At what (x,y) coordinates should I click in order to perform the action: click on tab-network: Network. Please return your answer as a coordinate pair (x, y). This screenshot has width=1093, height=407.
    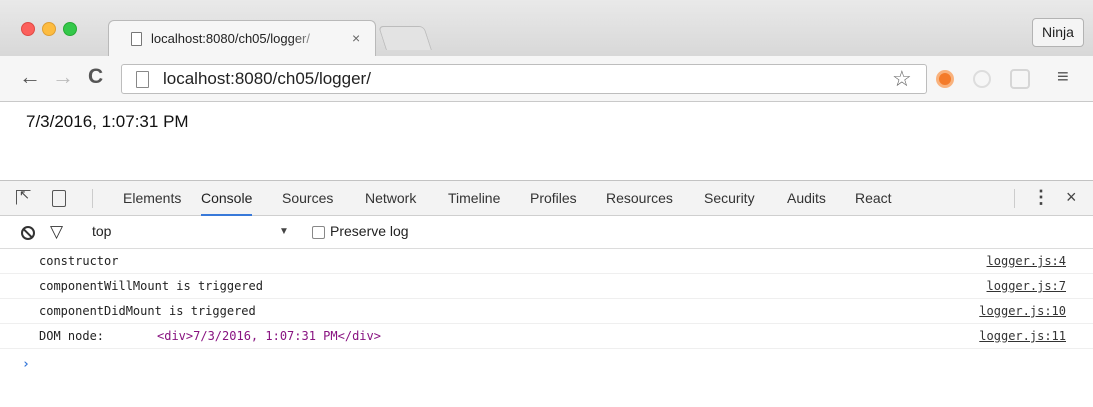
    Looking at the image, I should click on (390, 198).